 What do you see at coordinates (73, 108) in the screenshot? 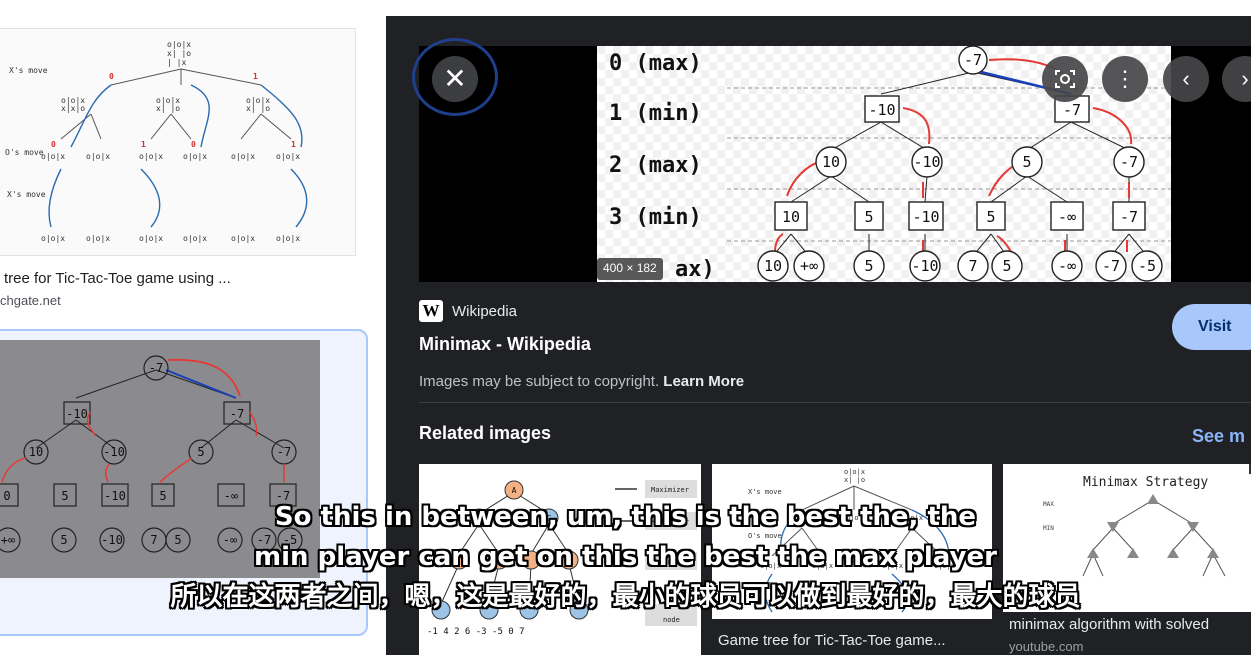
I see `svg-text: x|x|o` at bounding box center [73, 108].